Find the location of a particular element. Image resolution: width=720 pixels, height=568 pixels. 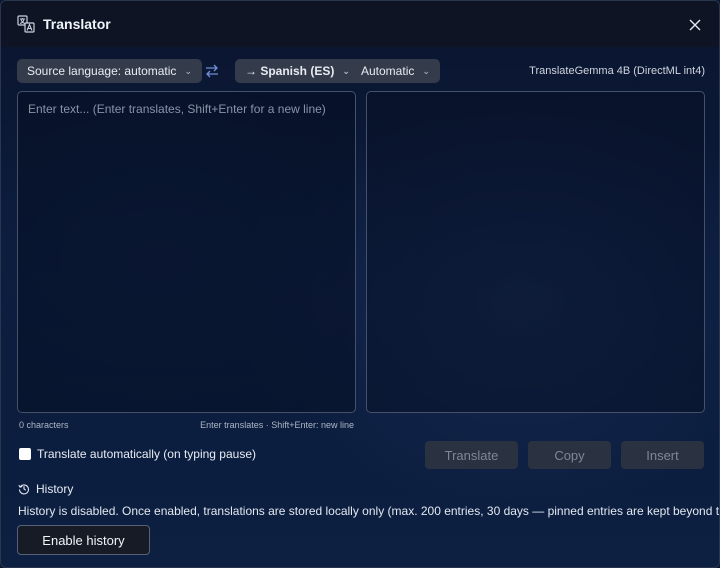

target-language-dropdown: → Spanish (ES) ⌄ is located at coordinates (297, 71).